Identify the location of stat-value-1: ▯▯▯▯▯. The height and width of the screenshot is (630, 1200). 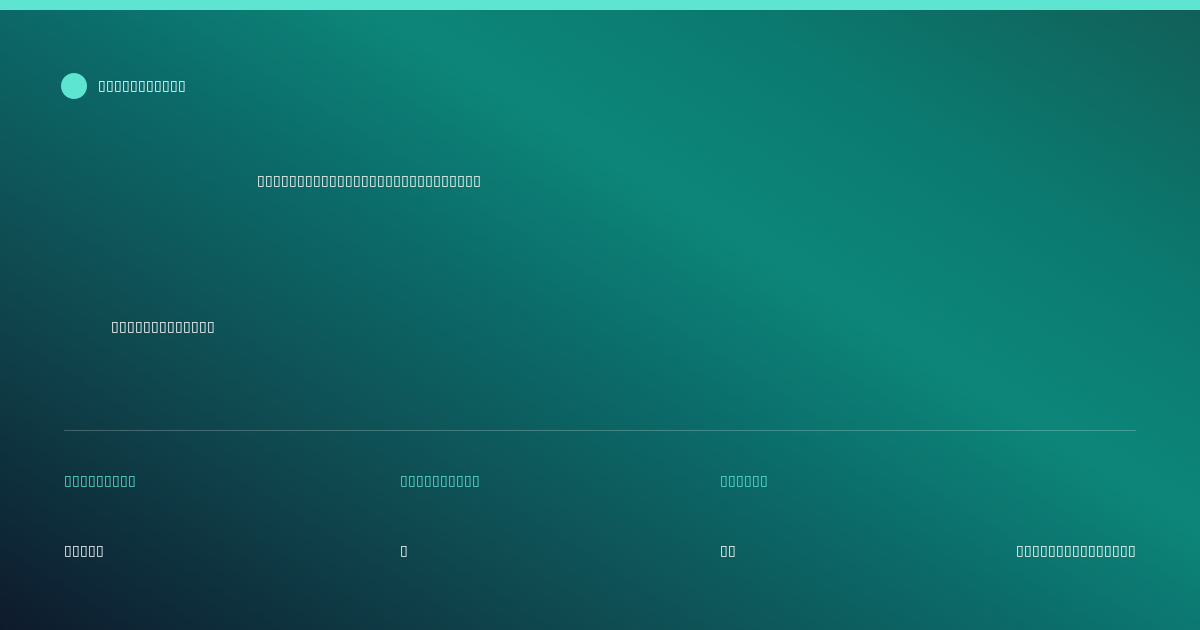
(84, 551).